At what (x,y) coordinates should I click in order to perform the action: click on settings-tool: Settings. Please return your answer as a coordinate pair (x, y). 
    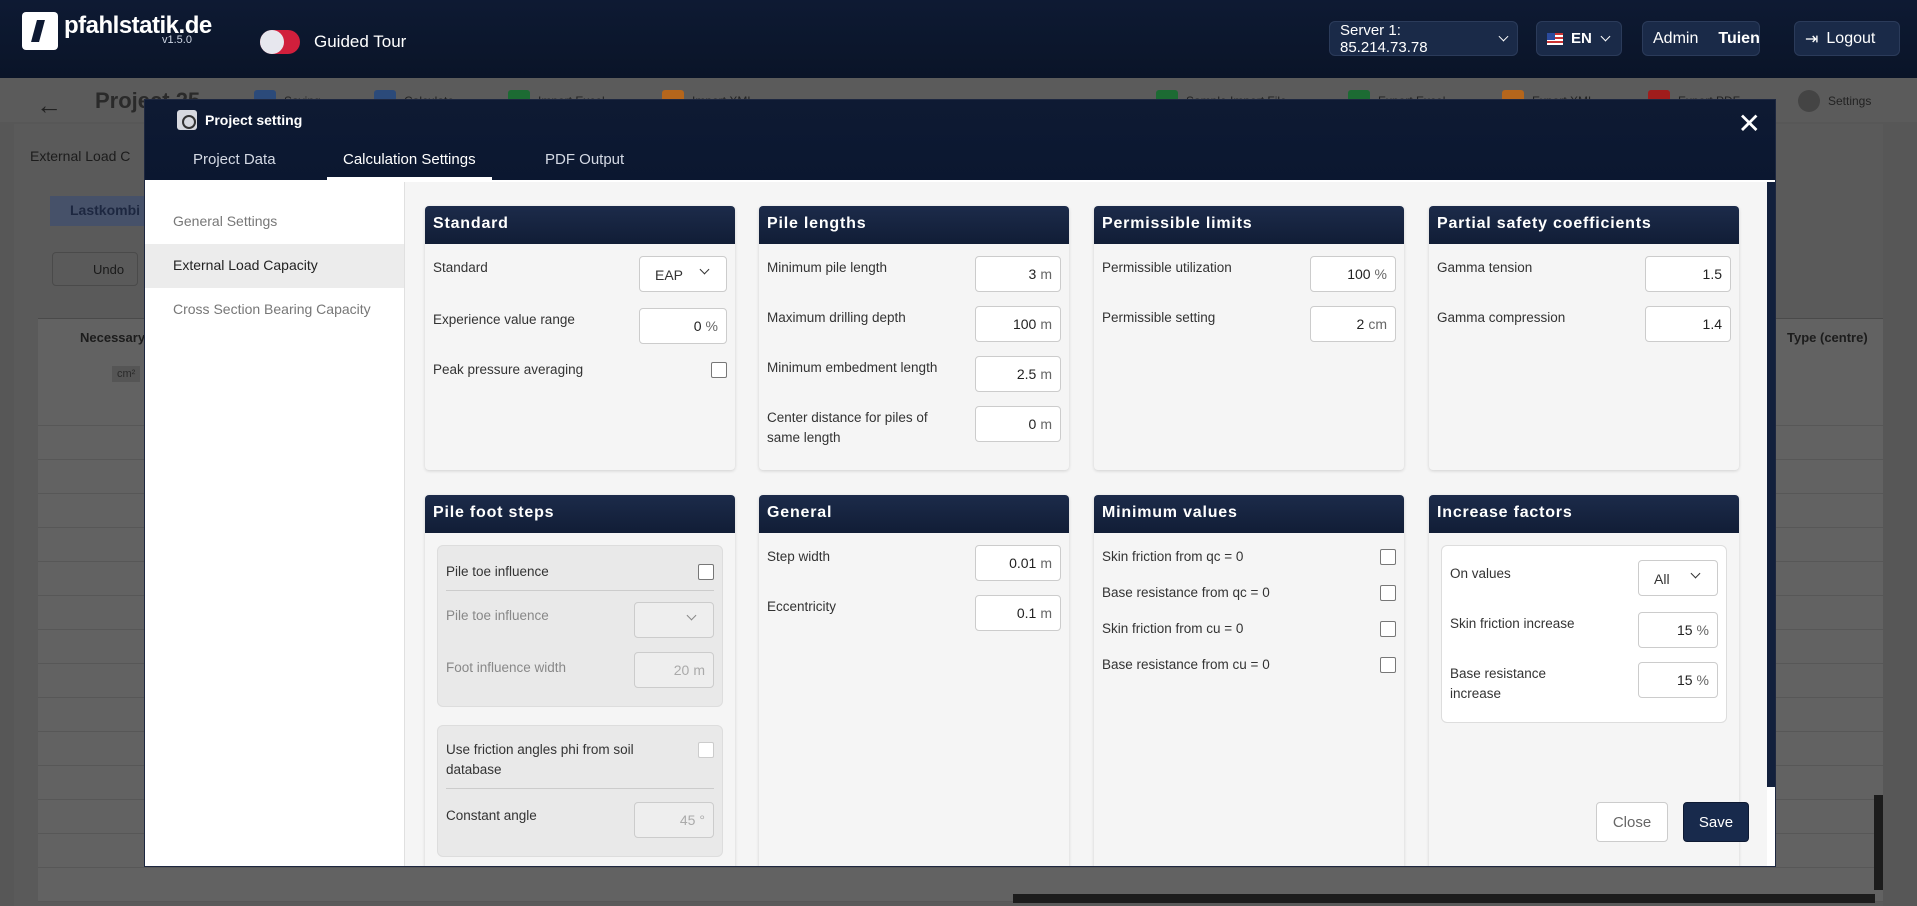
    Looking at the image, I should click on (1834, 101).